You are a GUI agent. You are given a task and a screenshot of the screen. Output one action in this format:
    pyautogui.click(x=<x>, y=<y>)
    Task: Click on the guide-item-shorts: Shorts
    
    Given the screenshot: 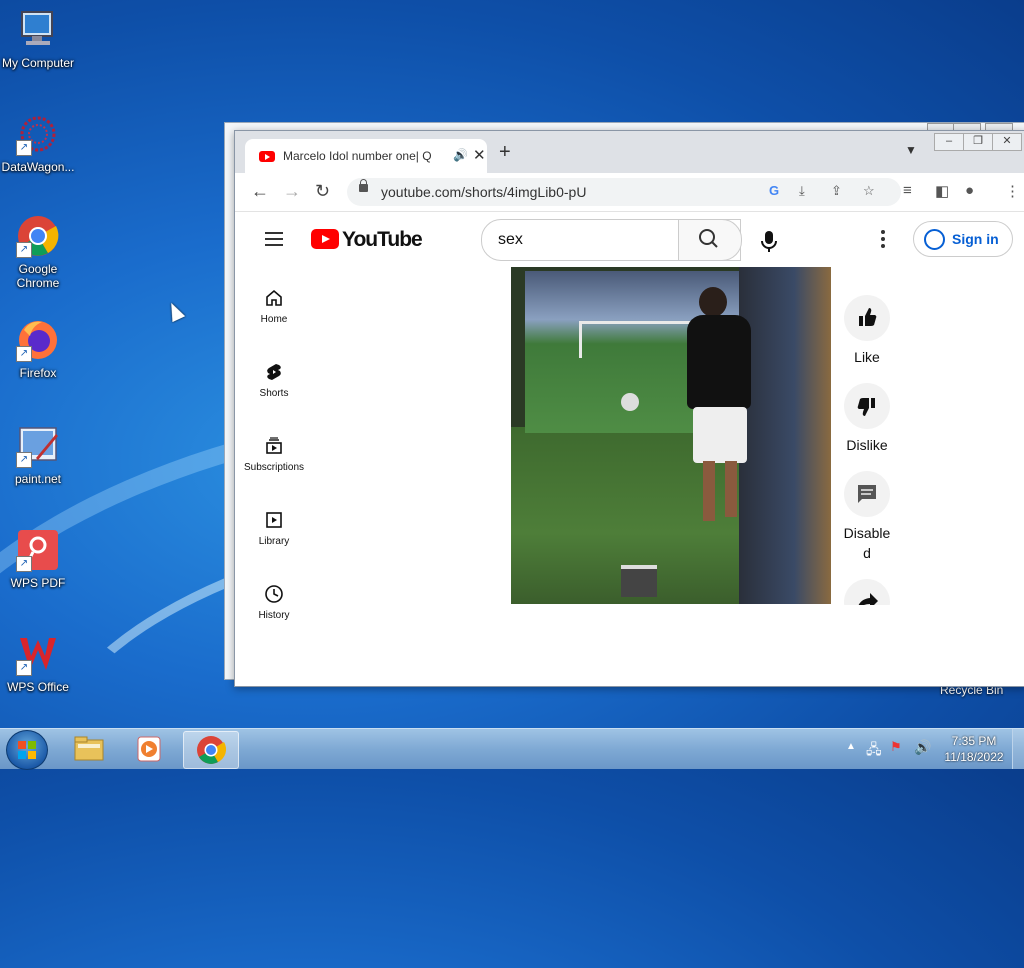 What is the action you would take?
    pyautogui.click(x=274, y=380)
    